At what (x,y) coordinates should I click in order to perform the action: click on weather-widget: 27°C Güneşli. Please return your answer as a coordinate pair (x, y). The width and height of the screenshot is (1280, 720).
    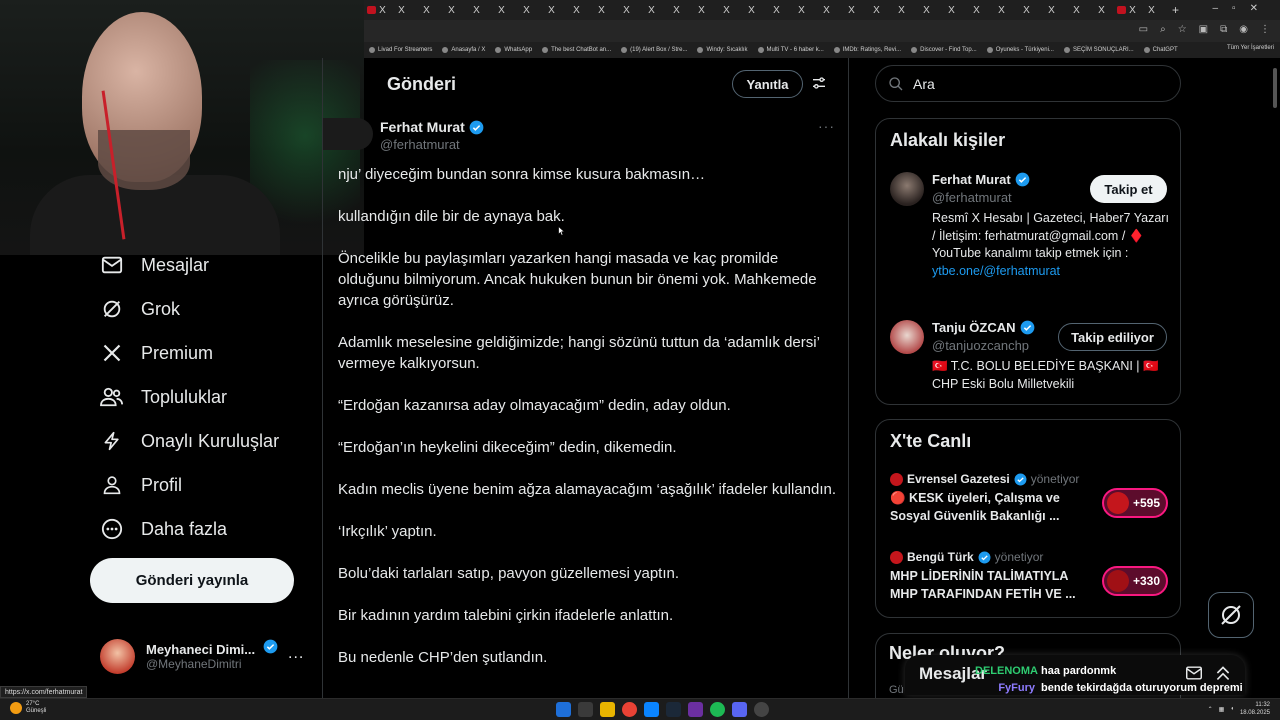
    Looking at the image, I should click on (28, 708).